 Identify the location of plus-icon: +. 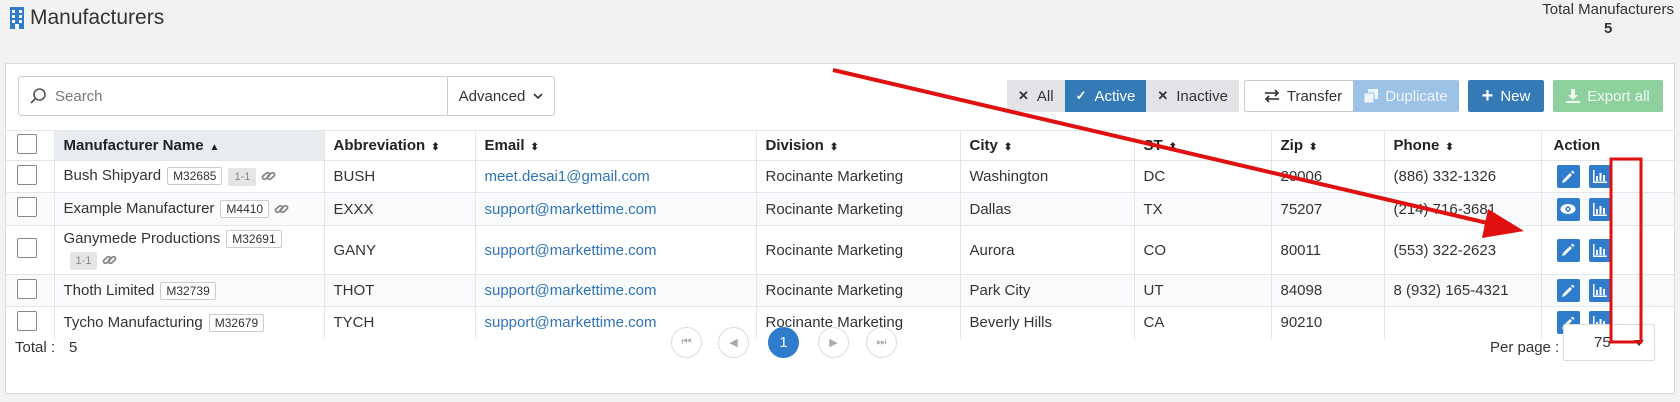
(1487, 95).